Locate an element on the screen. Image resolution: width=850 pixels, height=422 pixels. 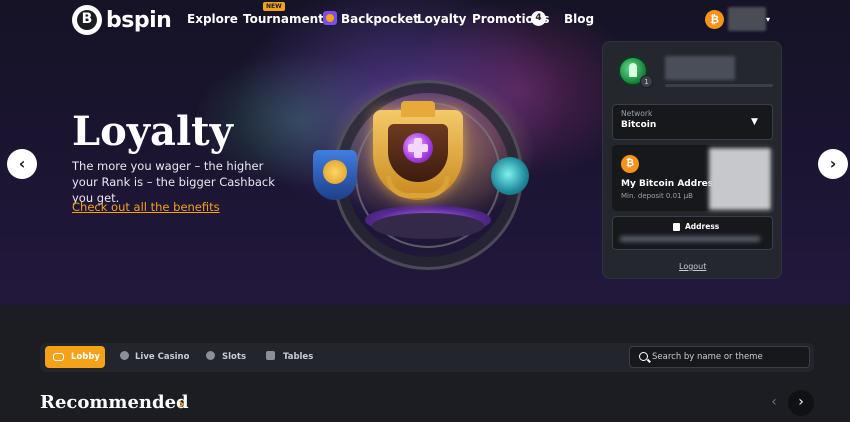
tables-icon is located at coordinates (270, 355).